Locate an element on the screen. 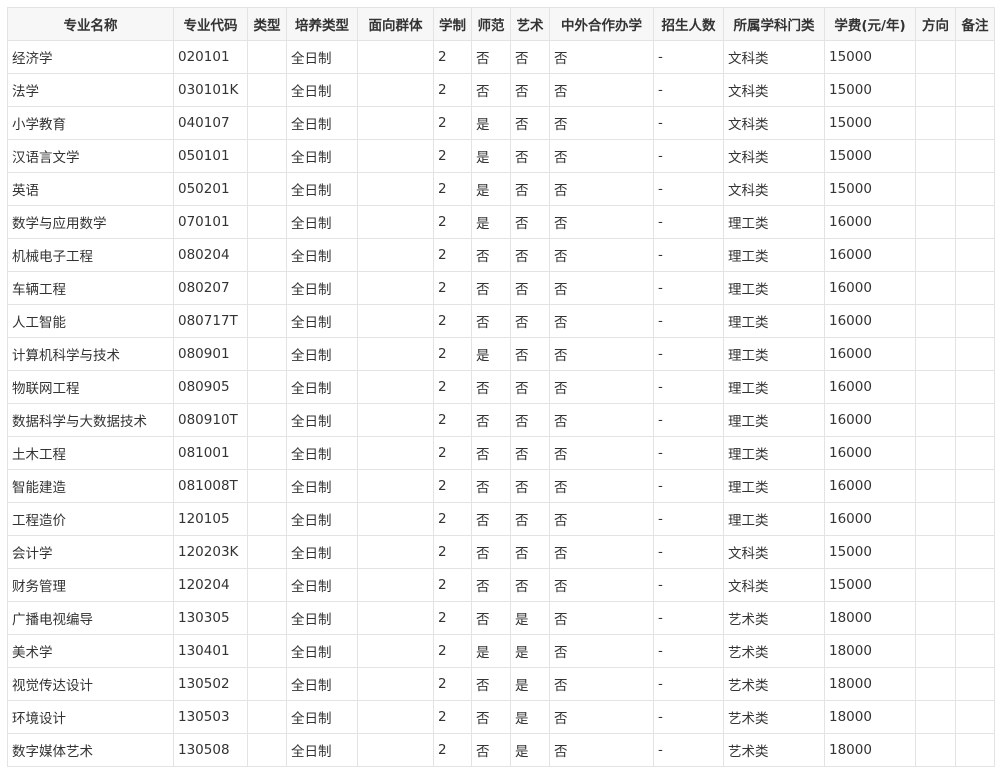 This screenshot has width=1000, height=773. table-row: 汉语言文学 050101 全日制 2 是否否 - 文科类 15000 is located at coordinates (501, 156).